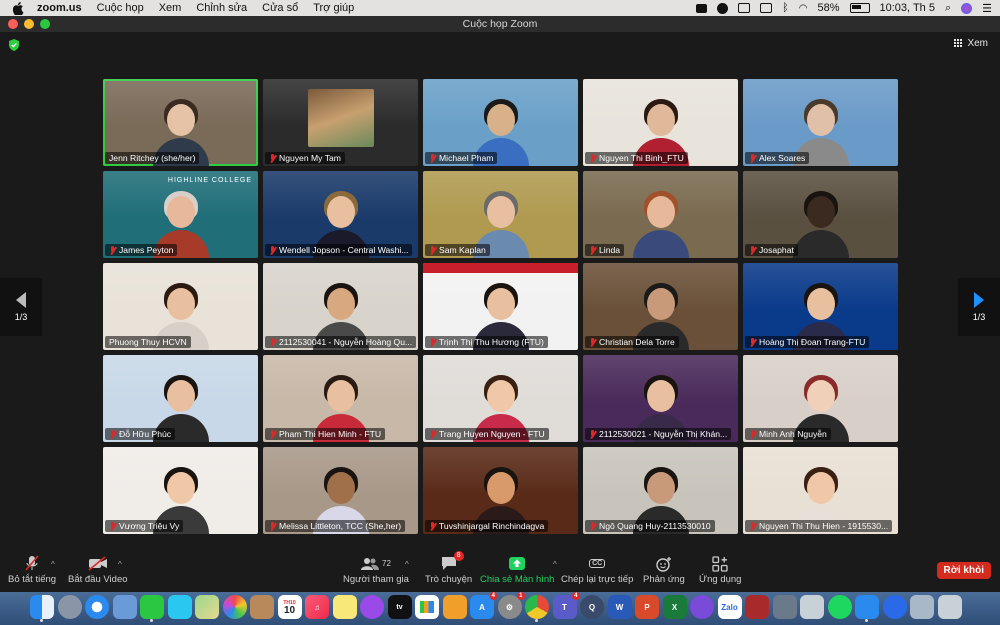 The height and width of the screenshot is (625, 1000). I want to click on maps-icon, so click(207, 607).